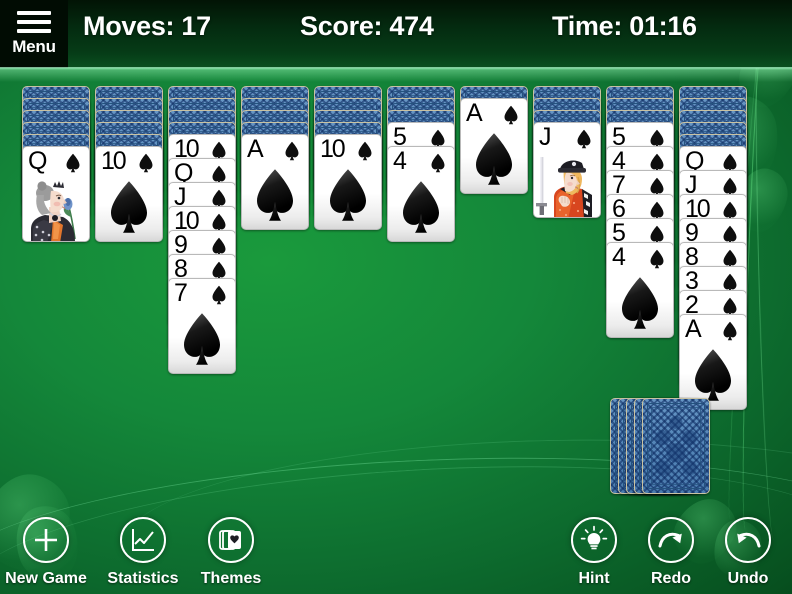  I want to click on hamburger-icon, so click(34, 22).